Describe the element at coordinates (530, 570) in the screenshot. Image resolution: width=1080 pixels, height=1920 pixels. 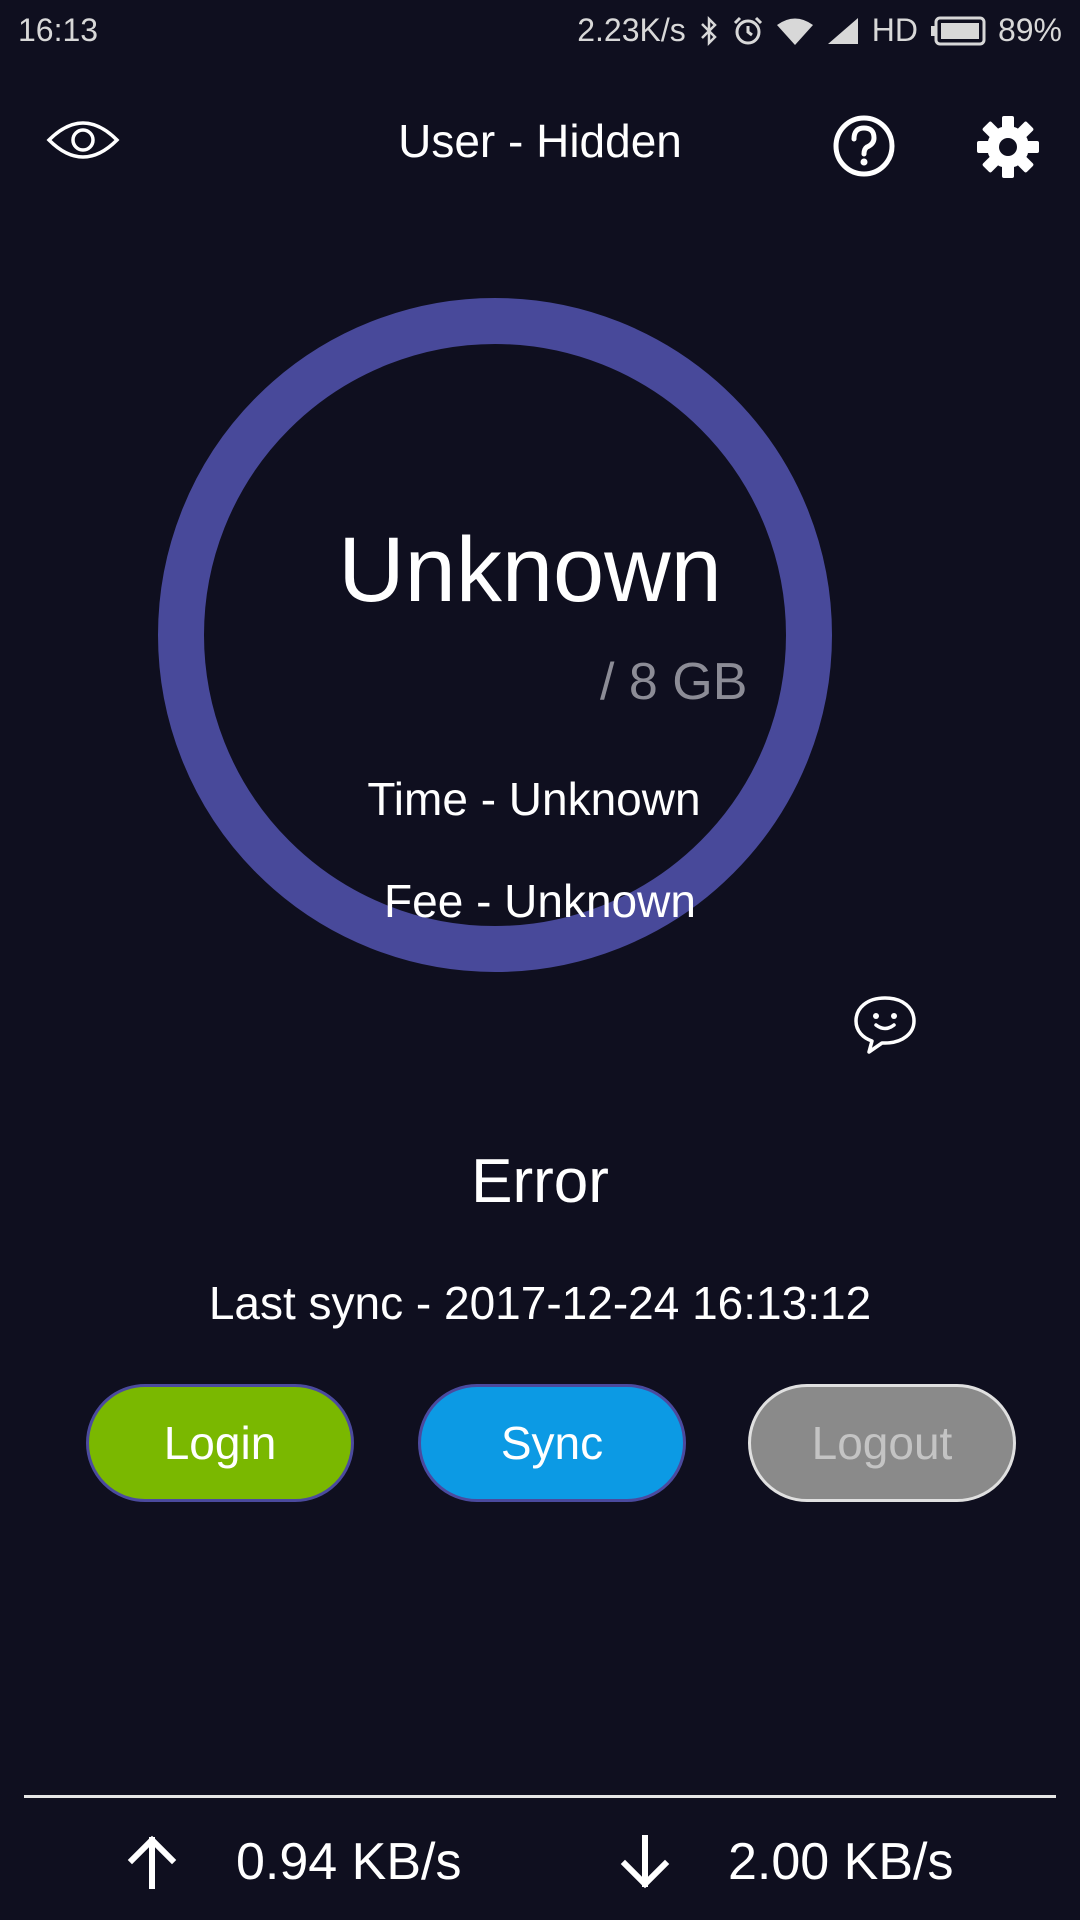
I see `usage-value: Unknown` at that location.